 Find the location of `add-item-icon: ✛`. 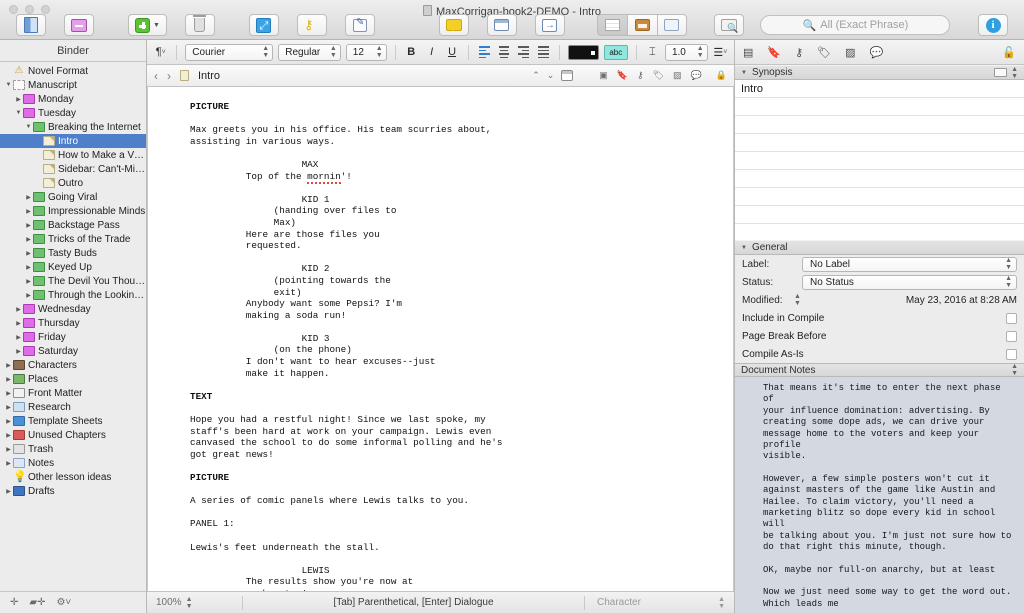

add-item-icon: ✛ is located at coordinates (14, 602).